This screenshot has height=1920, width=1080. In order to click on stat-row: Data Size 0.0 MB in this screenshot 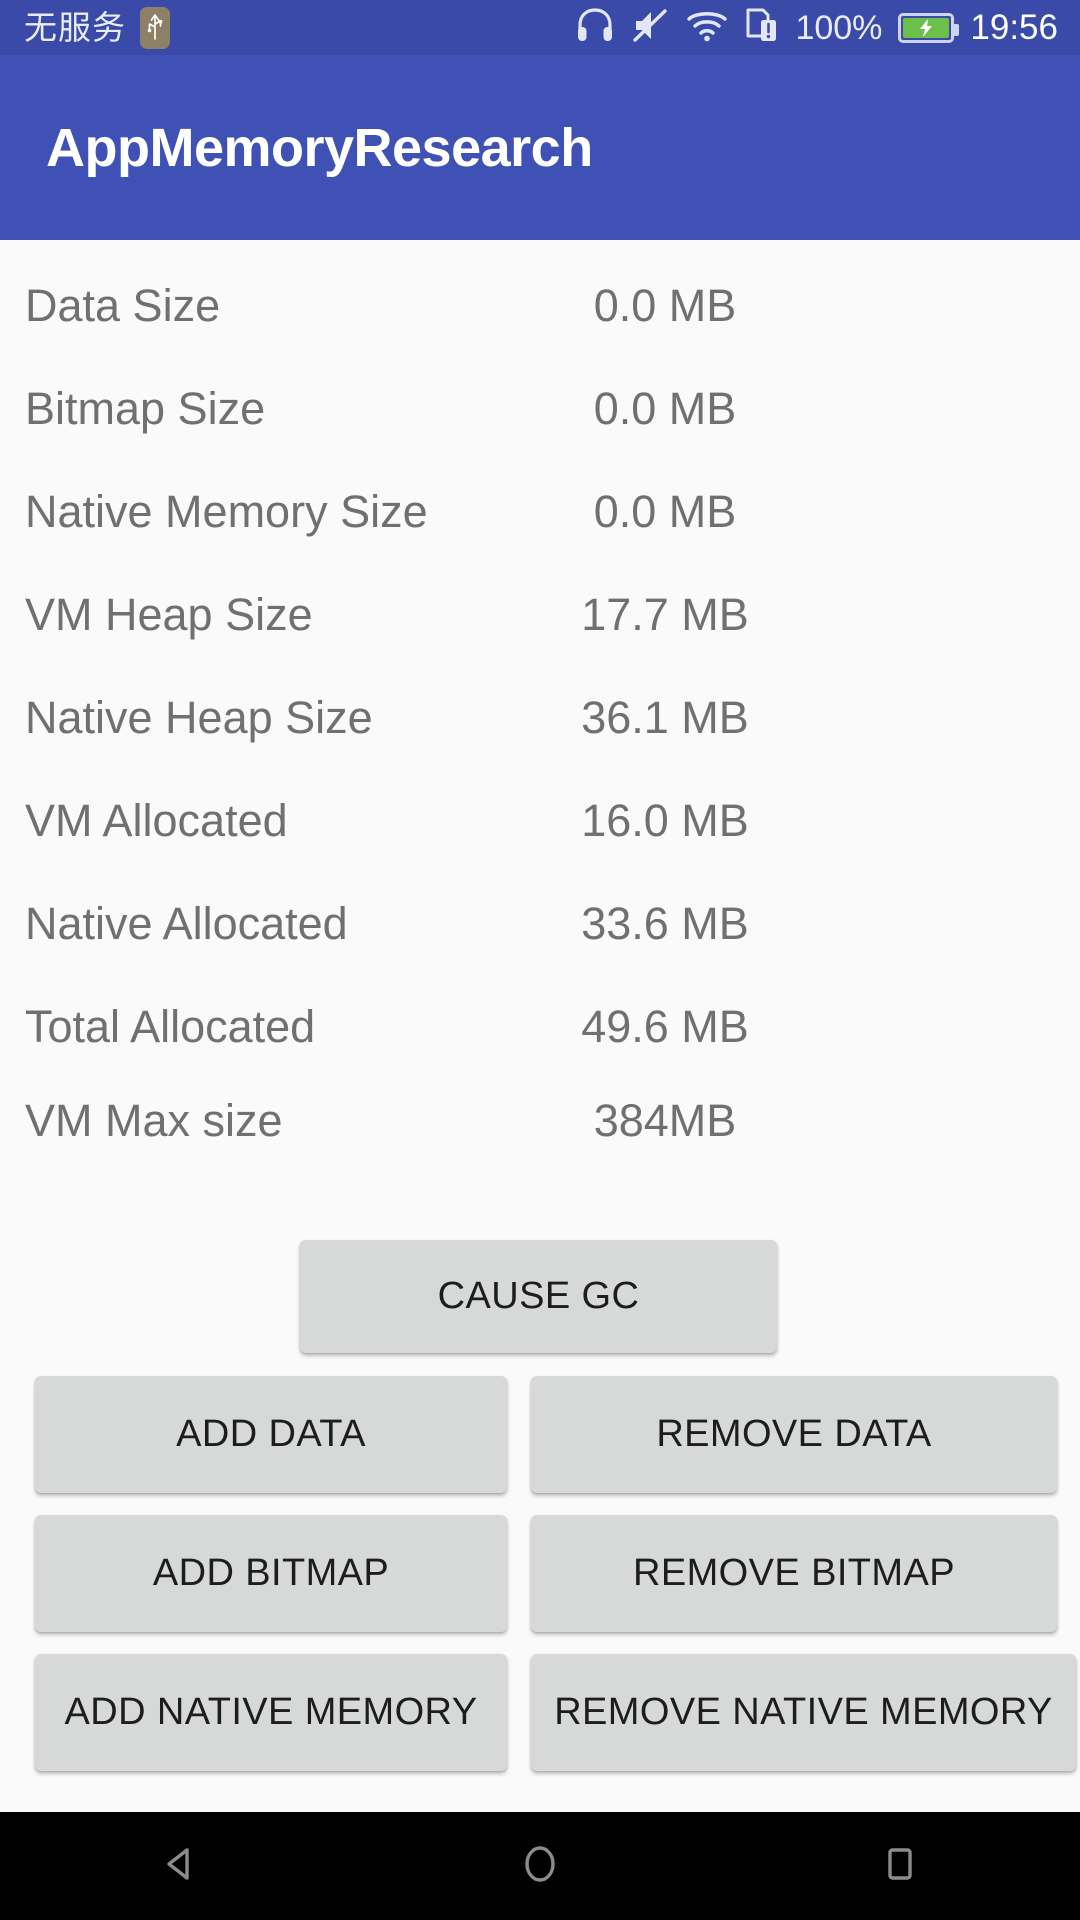, I will do `click(540, 305)`.